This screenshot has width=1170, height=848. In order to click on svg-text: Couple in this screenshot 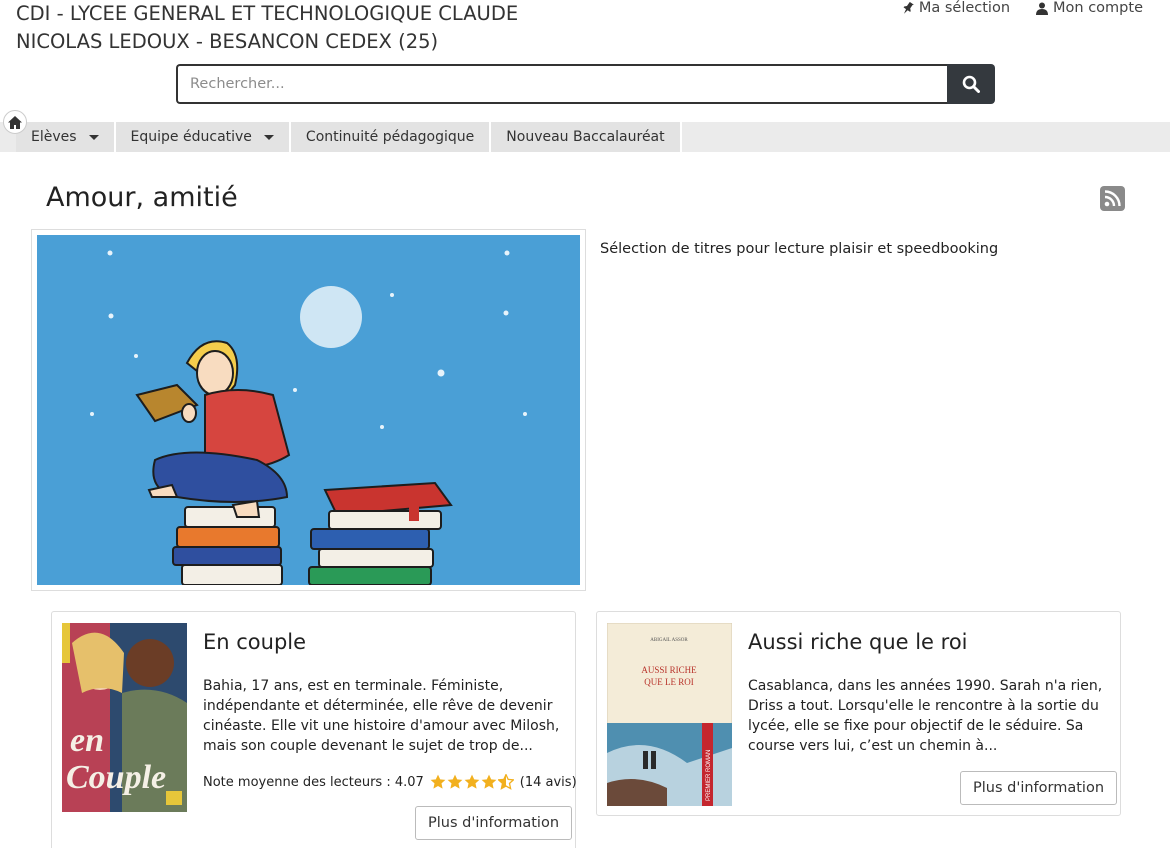, I will do `click(116, 777)`.